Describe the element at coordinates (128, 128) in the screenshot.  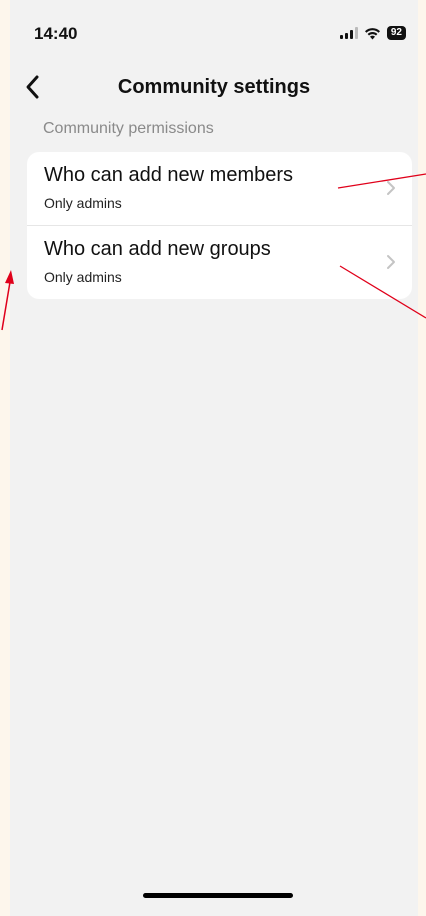
I see `section-header: Community permissions` at that location.